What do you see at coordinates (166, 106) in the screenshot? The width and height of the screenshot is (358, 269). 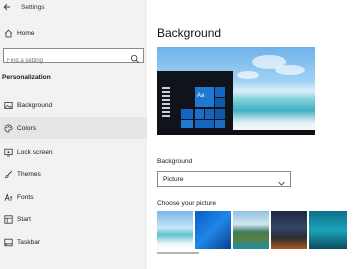 I see `start-menu-list` at bounding box center [166, 106].